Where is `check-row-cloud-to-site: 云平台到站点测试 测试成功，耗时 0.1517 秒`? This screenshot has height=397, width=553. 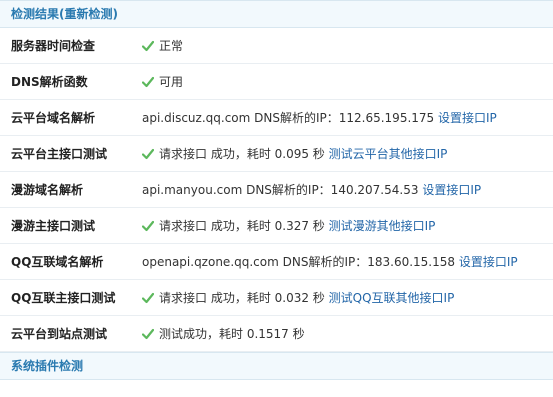
check-row-cloud-to-site: 云平台到站点测试 测试成功，耗时 0.1517 秒 is located at coordinates (276, 334).